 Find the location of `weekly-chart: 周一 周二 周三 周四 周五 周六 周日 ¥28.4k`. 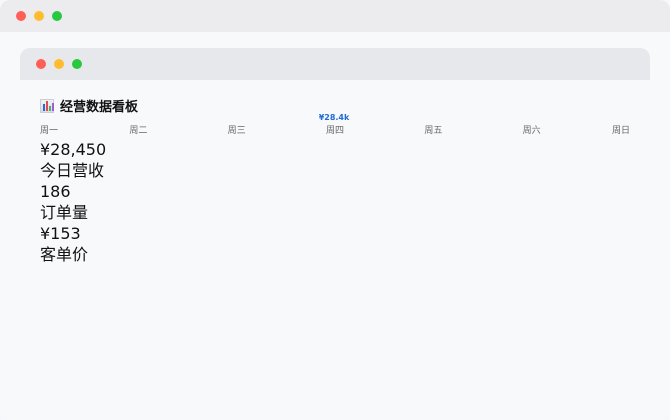

weekly-chart: 周一 周二 周三 周四 周五 周六 周日 ¥28.4k is located at coordinates (335, 124).